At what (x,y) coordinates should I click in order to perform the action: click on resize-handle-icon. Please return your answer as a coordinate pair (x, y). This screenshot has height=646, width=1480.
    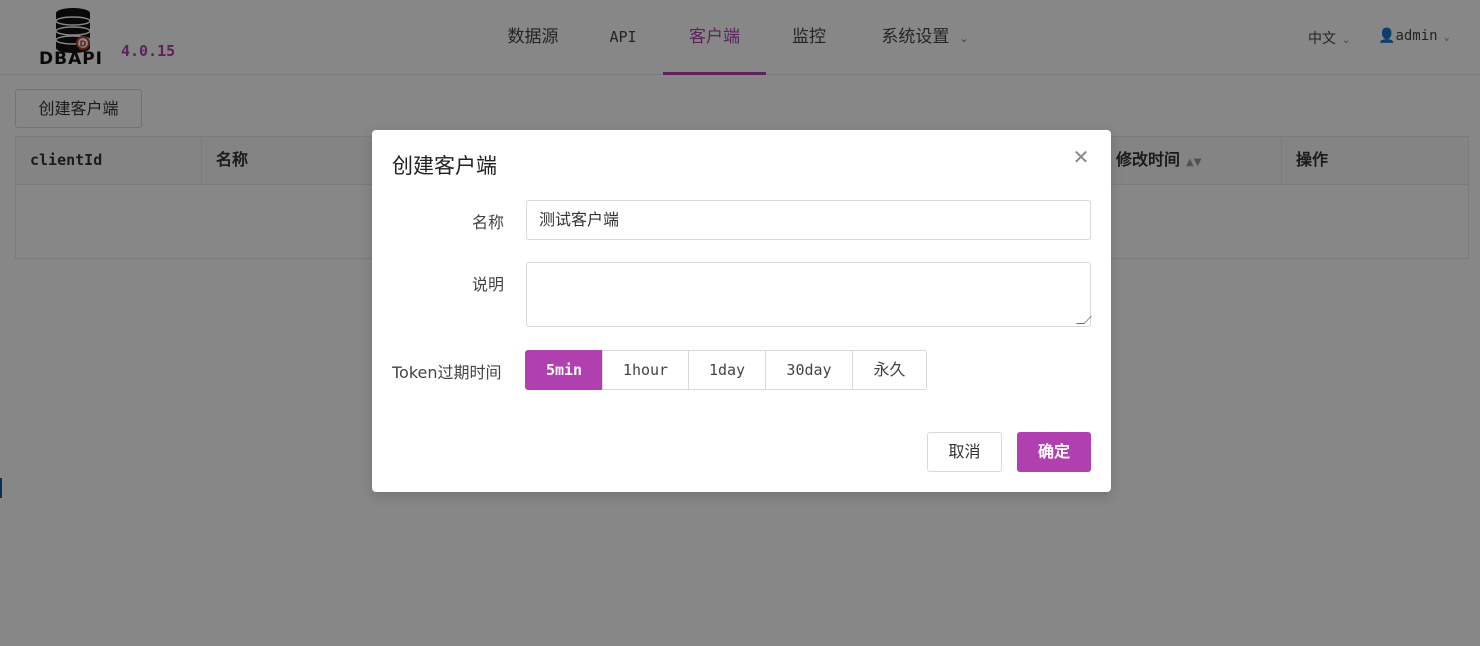
    Looking at the image, I should click on (1084, 320).